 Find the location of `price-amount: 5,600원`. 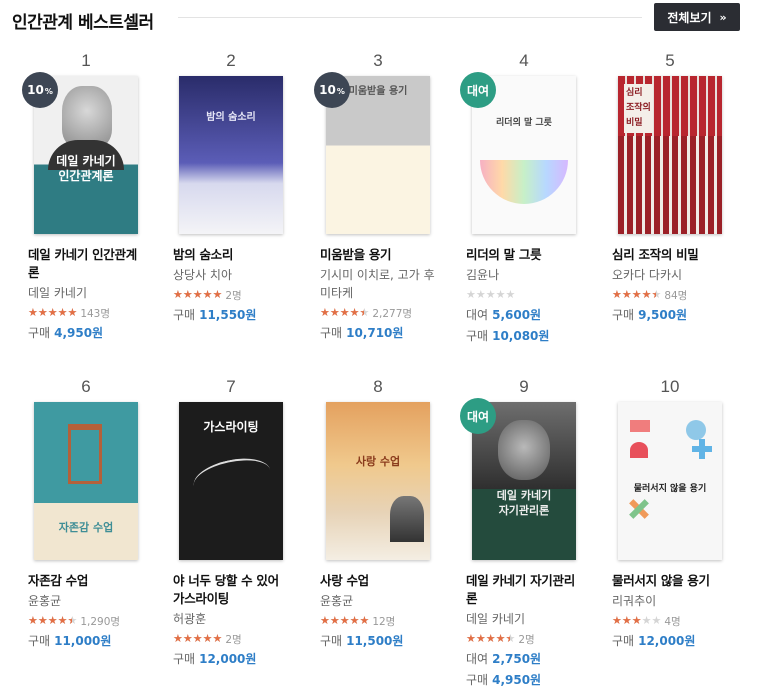

price-amount: 5,600원 is located at coordinates (517, 315).